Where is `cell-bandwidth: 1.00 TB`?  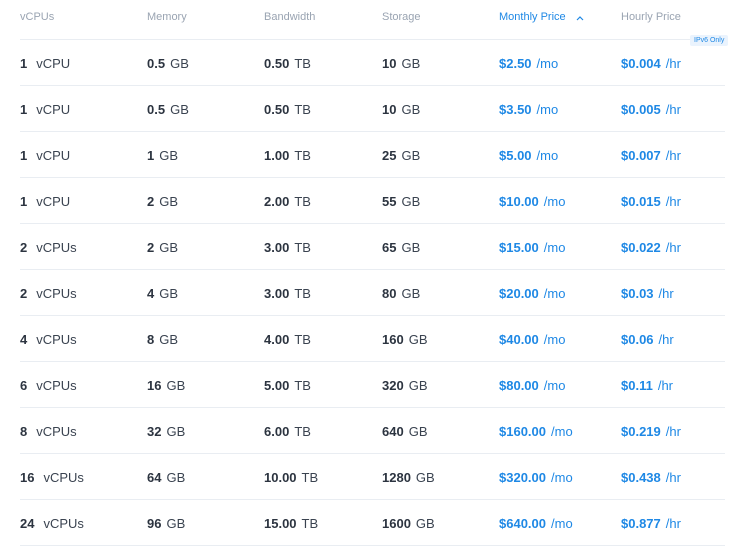 cell-bandwidth: 1.00 TB is located at coordinates (287, 155).